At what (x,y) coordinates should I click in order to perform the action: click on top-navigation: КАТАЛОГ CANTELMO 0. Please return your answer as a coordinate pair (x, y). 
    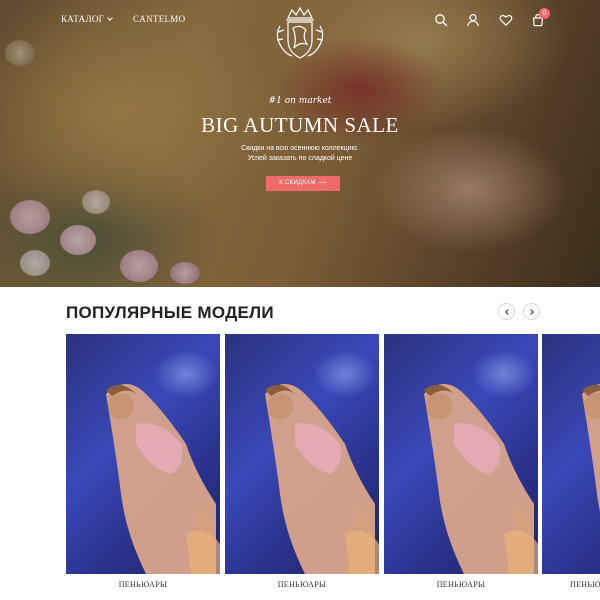
    Looking at the image, I should click on (300, 29).